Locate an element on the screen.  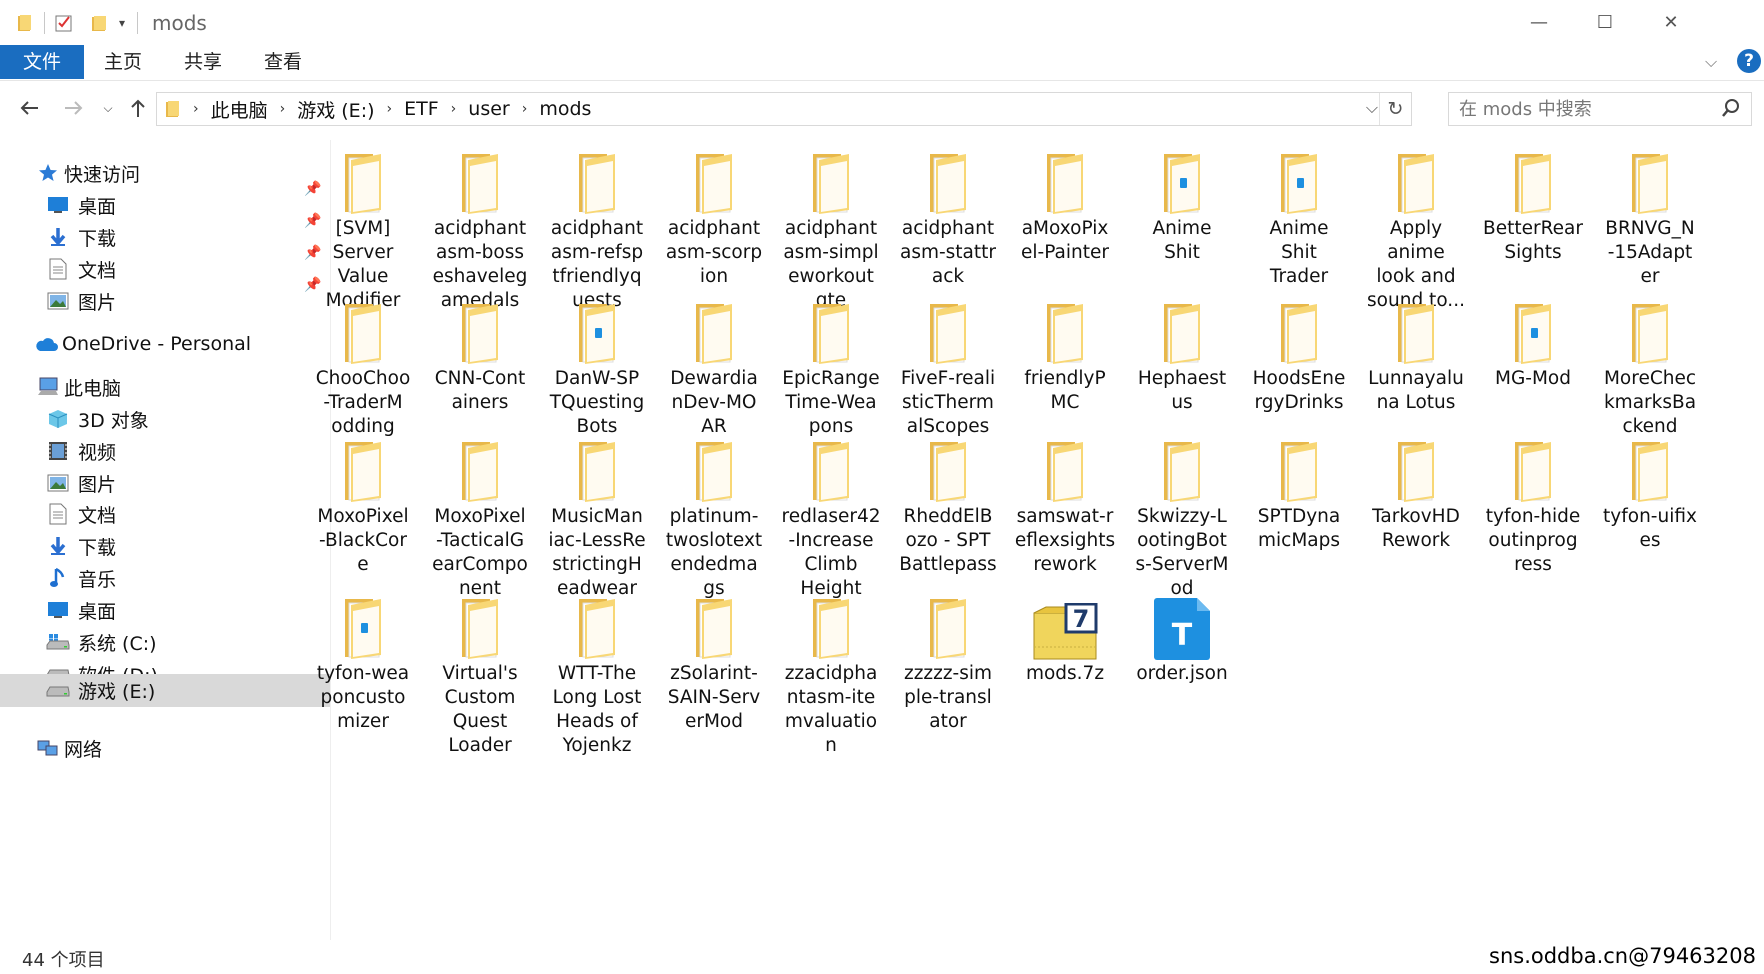
nav-item-system-c: 系统 (C:) is located at coordinates (166, 642).